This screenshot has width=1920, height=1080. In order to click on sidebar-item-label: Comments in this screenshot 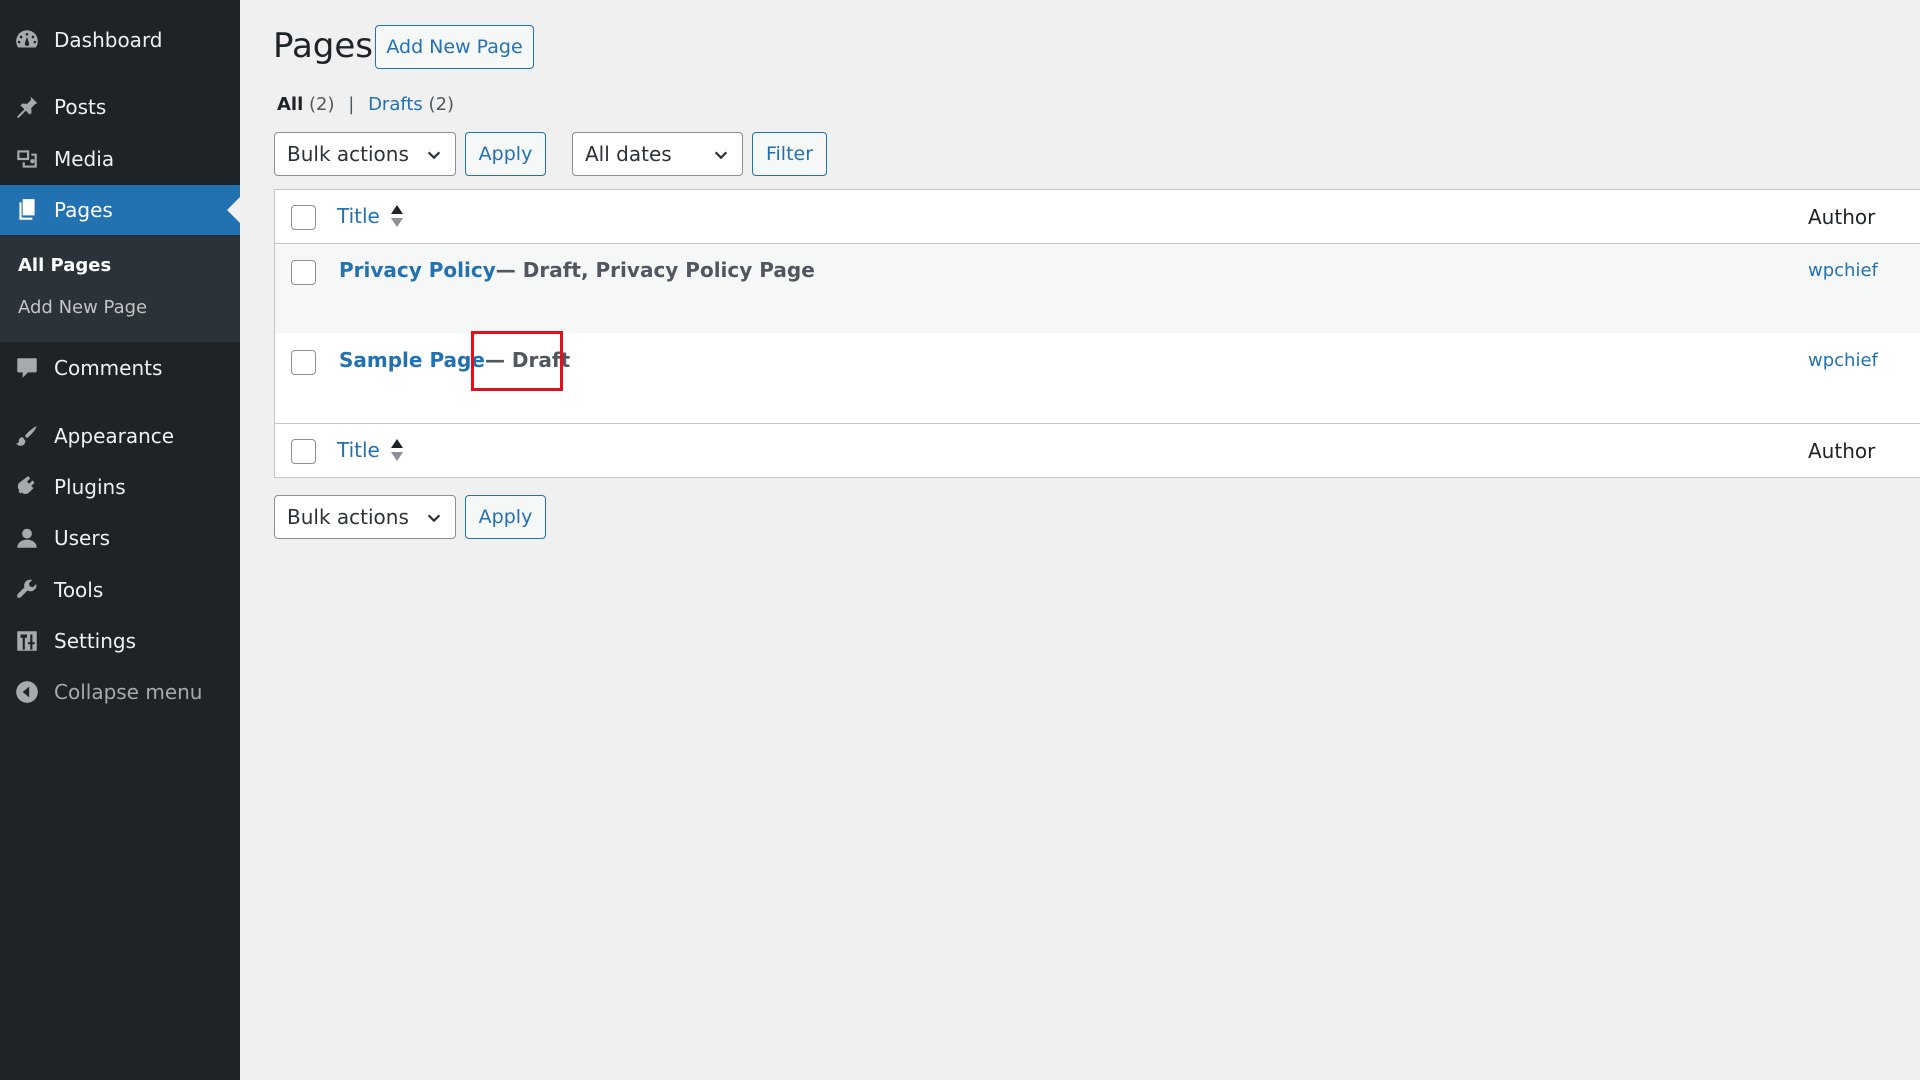, I will do `click(108, 368)`.